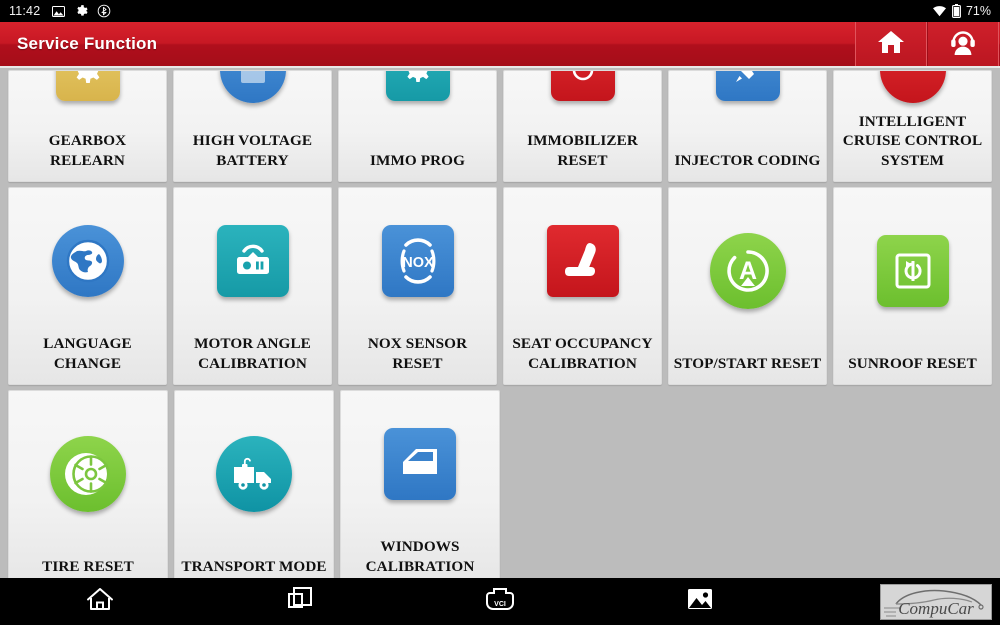  I want to click on nav-home, so click(100, 601).